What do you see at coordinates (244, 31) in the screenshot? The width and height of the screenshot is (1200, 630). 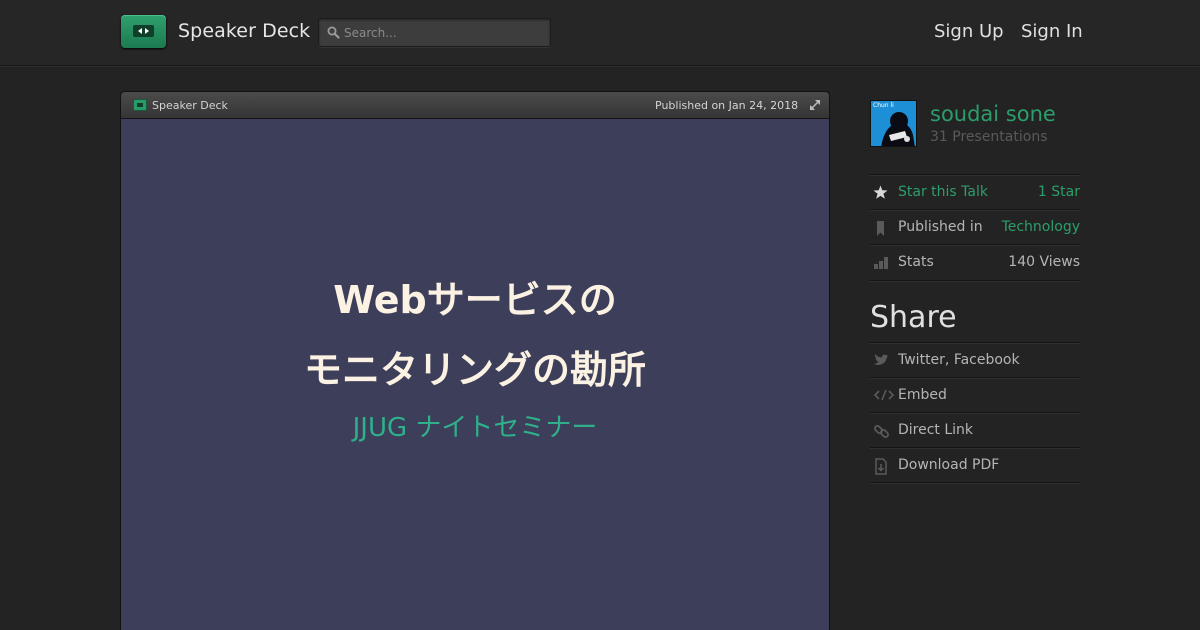 I see `brand-name: Speaker Deck` at bounding box center [244, 31].